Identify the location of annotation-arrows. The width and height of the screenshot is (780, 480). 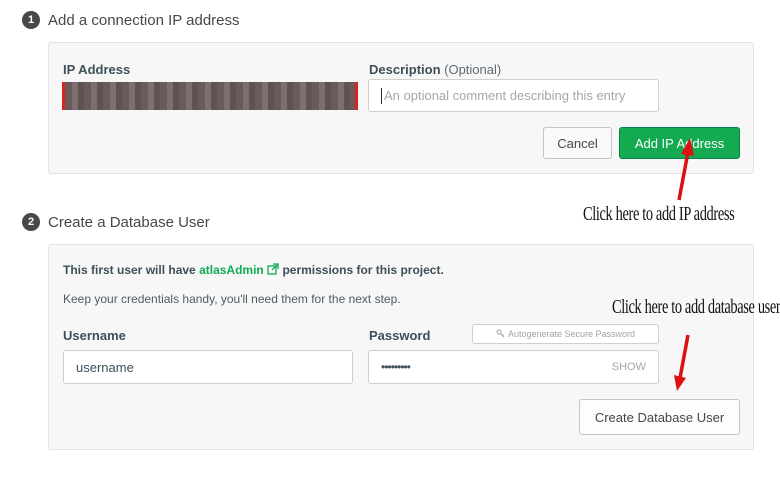
(684, 264).